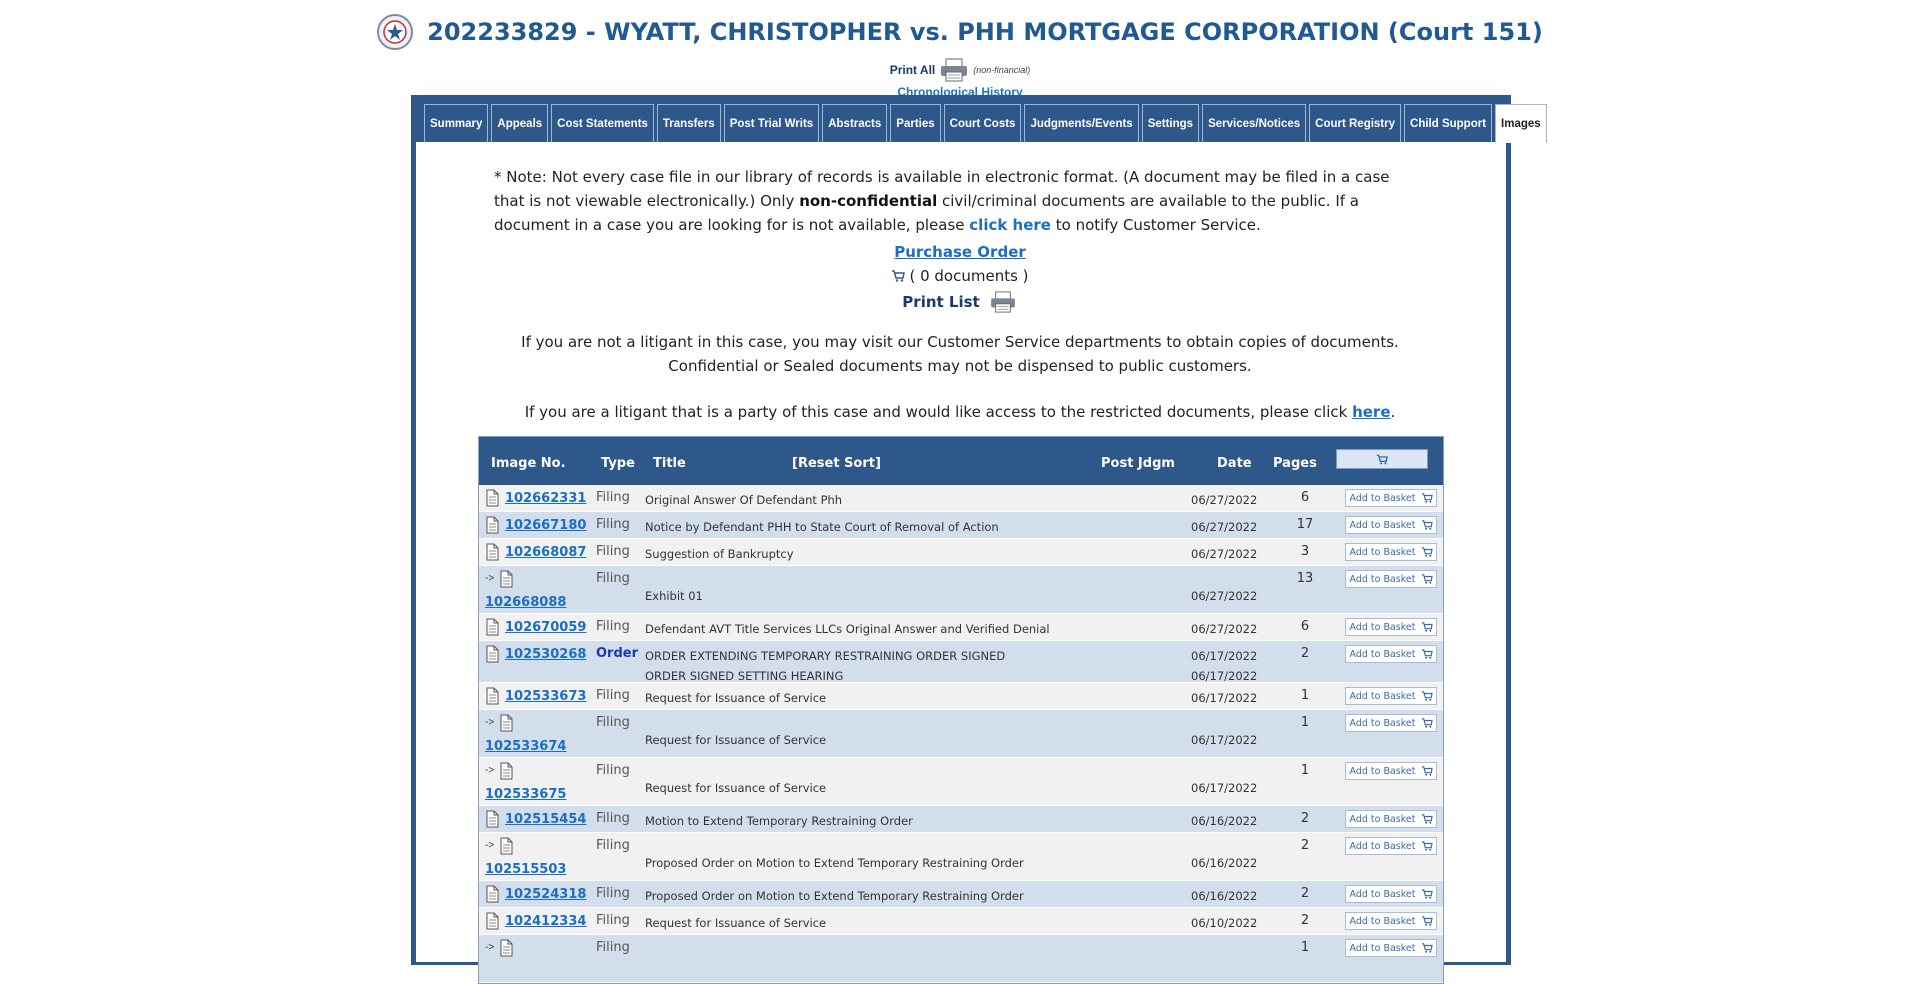 The image size is (1920, 984). I want to click on tab-abstracts: Abstracts, so click(855, 123).